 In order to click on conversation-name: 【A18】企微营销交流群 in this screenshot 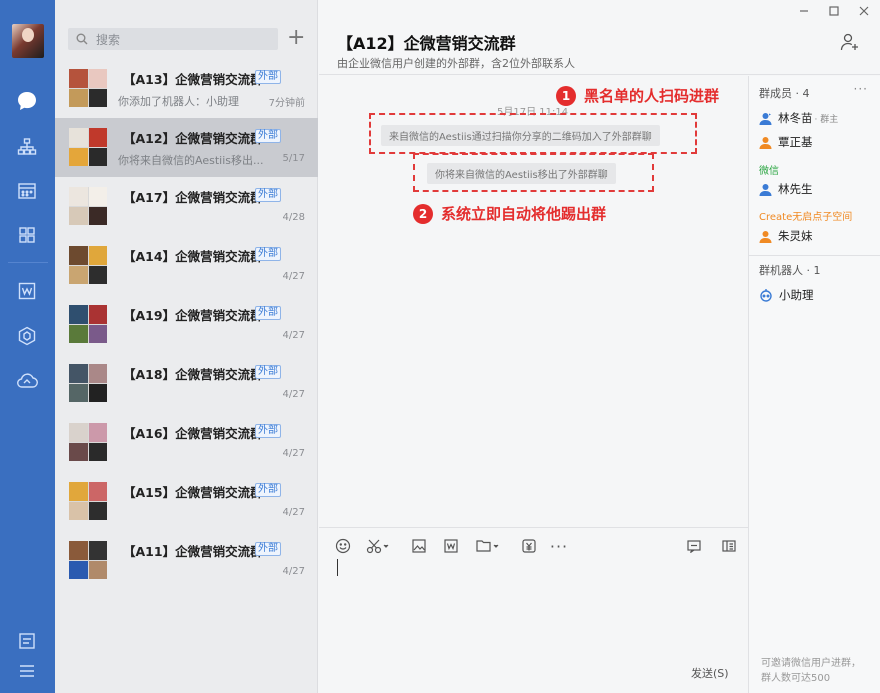, I will do `click(193, 374)`.